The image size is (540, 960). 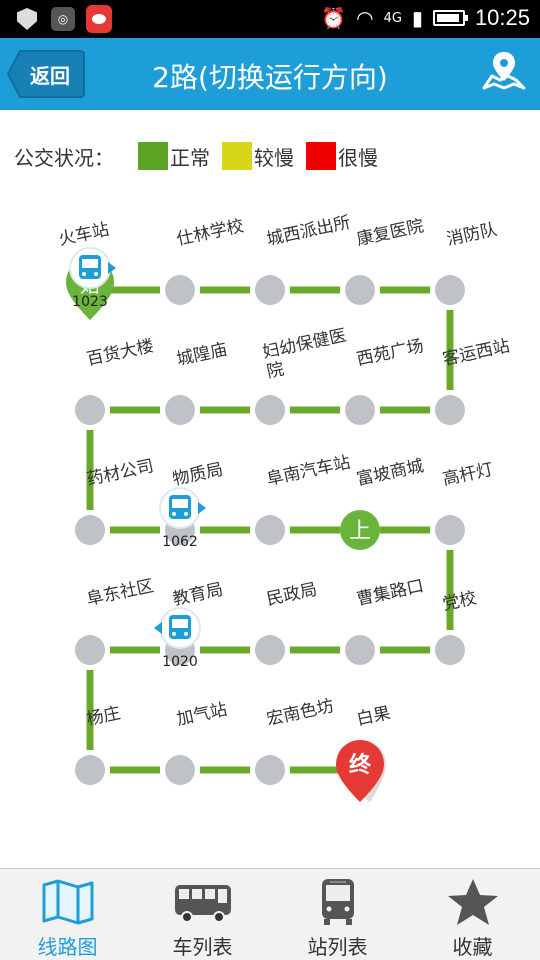 What do you see at coordinates (502, 17) in the screenshot?
I see `clock: 10:25` at bounding box center [502, 17].